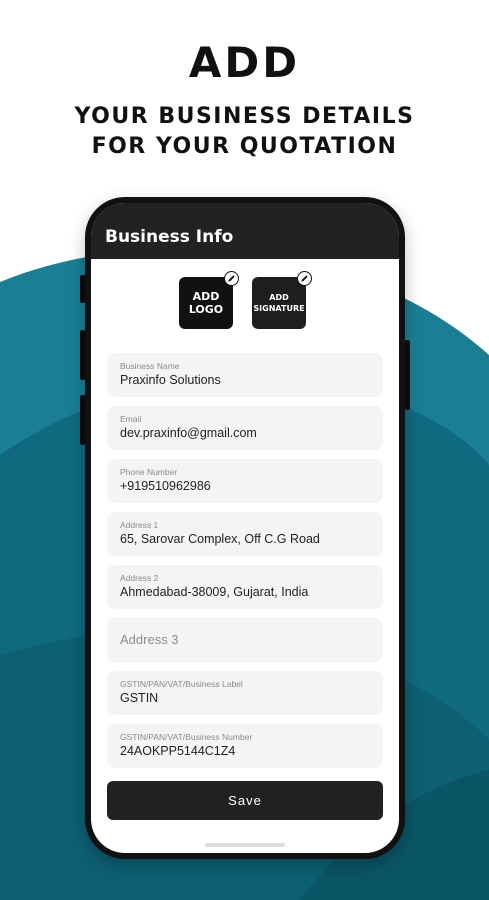 The height and width of the screenshot is (900, 489). What do you see at coordinates (139, 698) in the screenshot?
I see `field-value: GSTIN` at bounding box center [139, 698].